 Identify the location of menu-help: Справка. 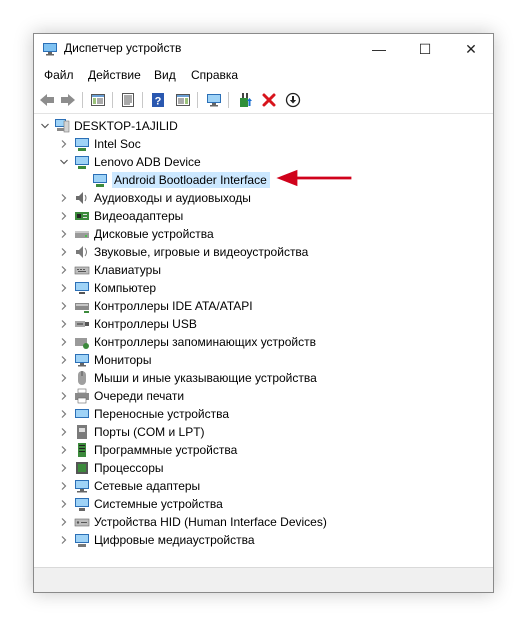
(214, 75).